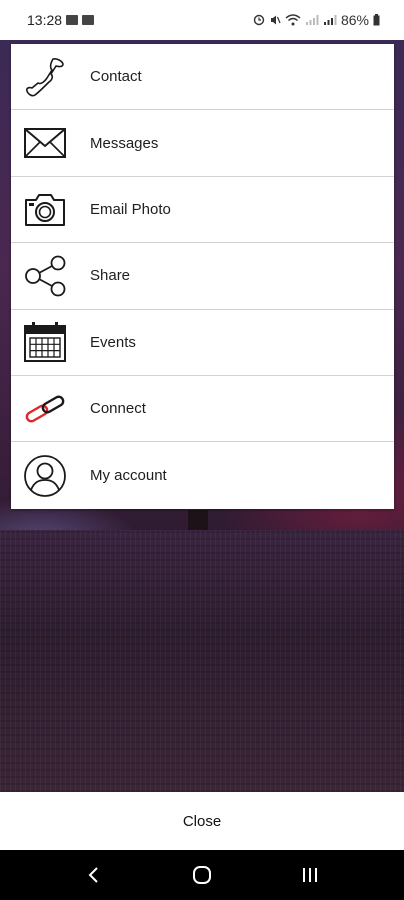  What do you see at coordinates (202, 343) in the screenshot?
I see `menu-item-events: Events` at bounding box center [202, 343].